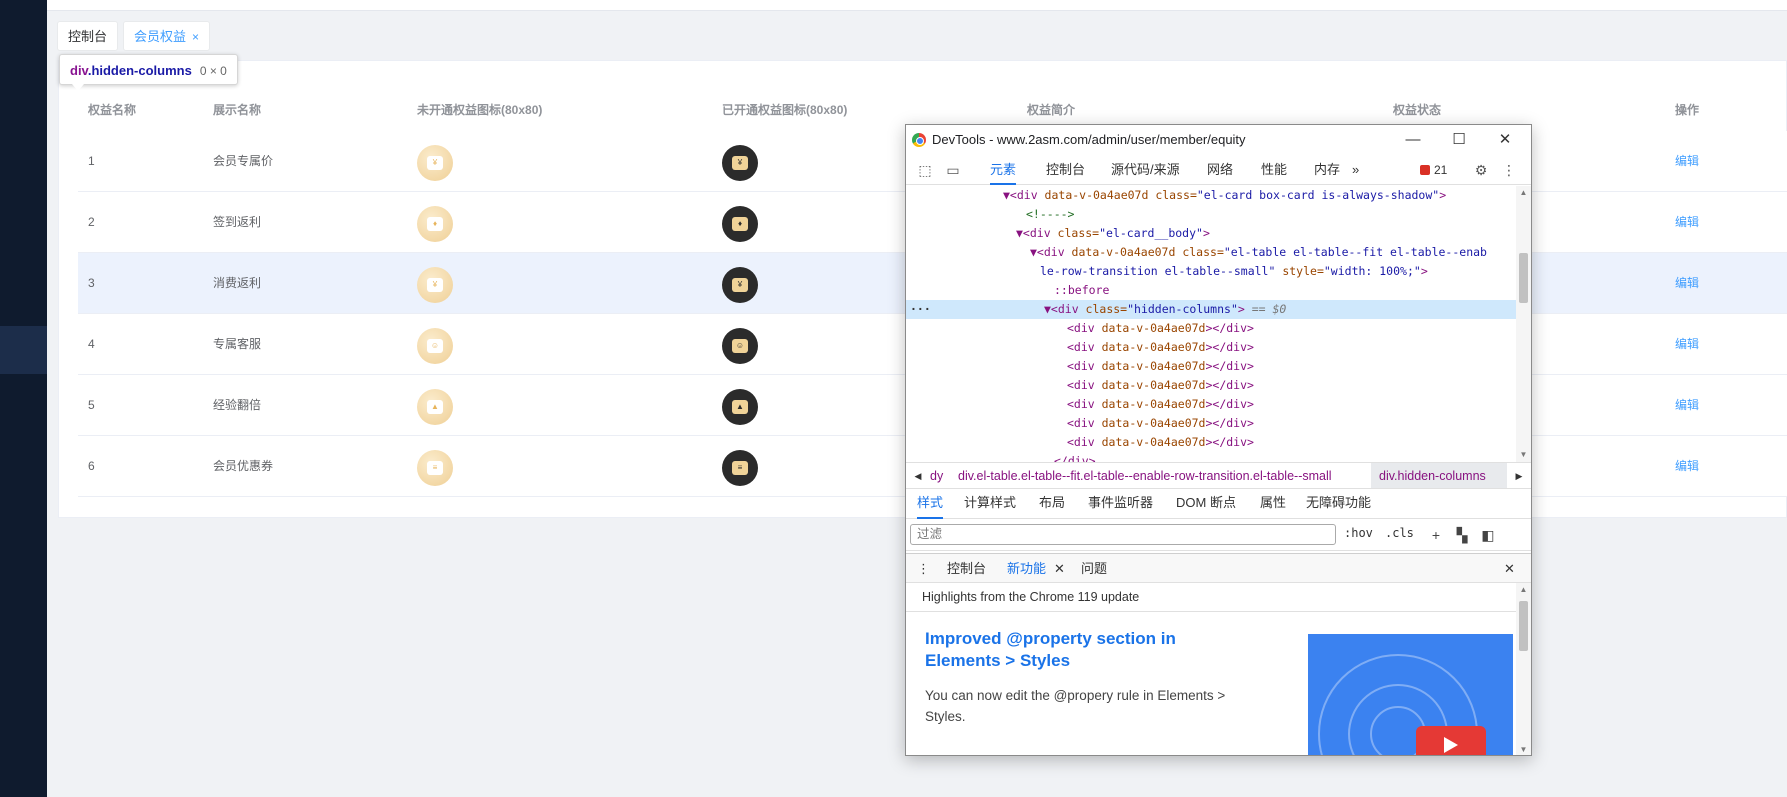 Image resolution: width=1787 pixels, height=797 pixels. What do you see at coordinates (1433, 170) in the screenshot?
I see `issues-badge: 21` at bounding box center [1433, 170].